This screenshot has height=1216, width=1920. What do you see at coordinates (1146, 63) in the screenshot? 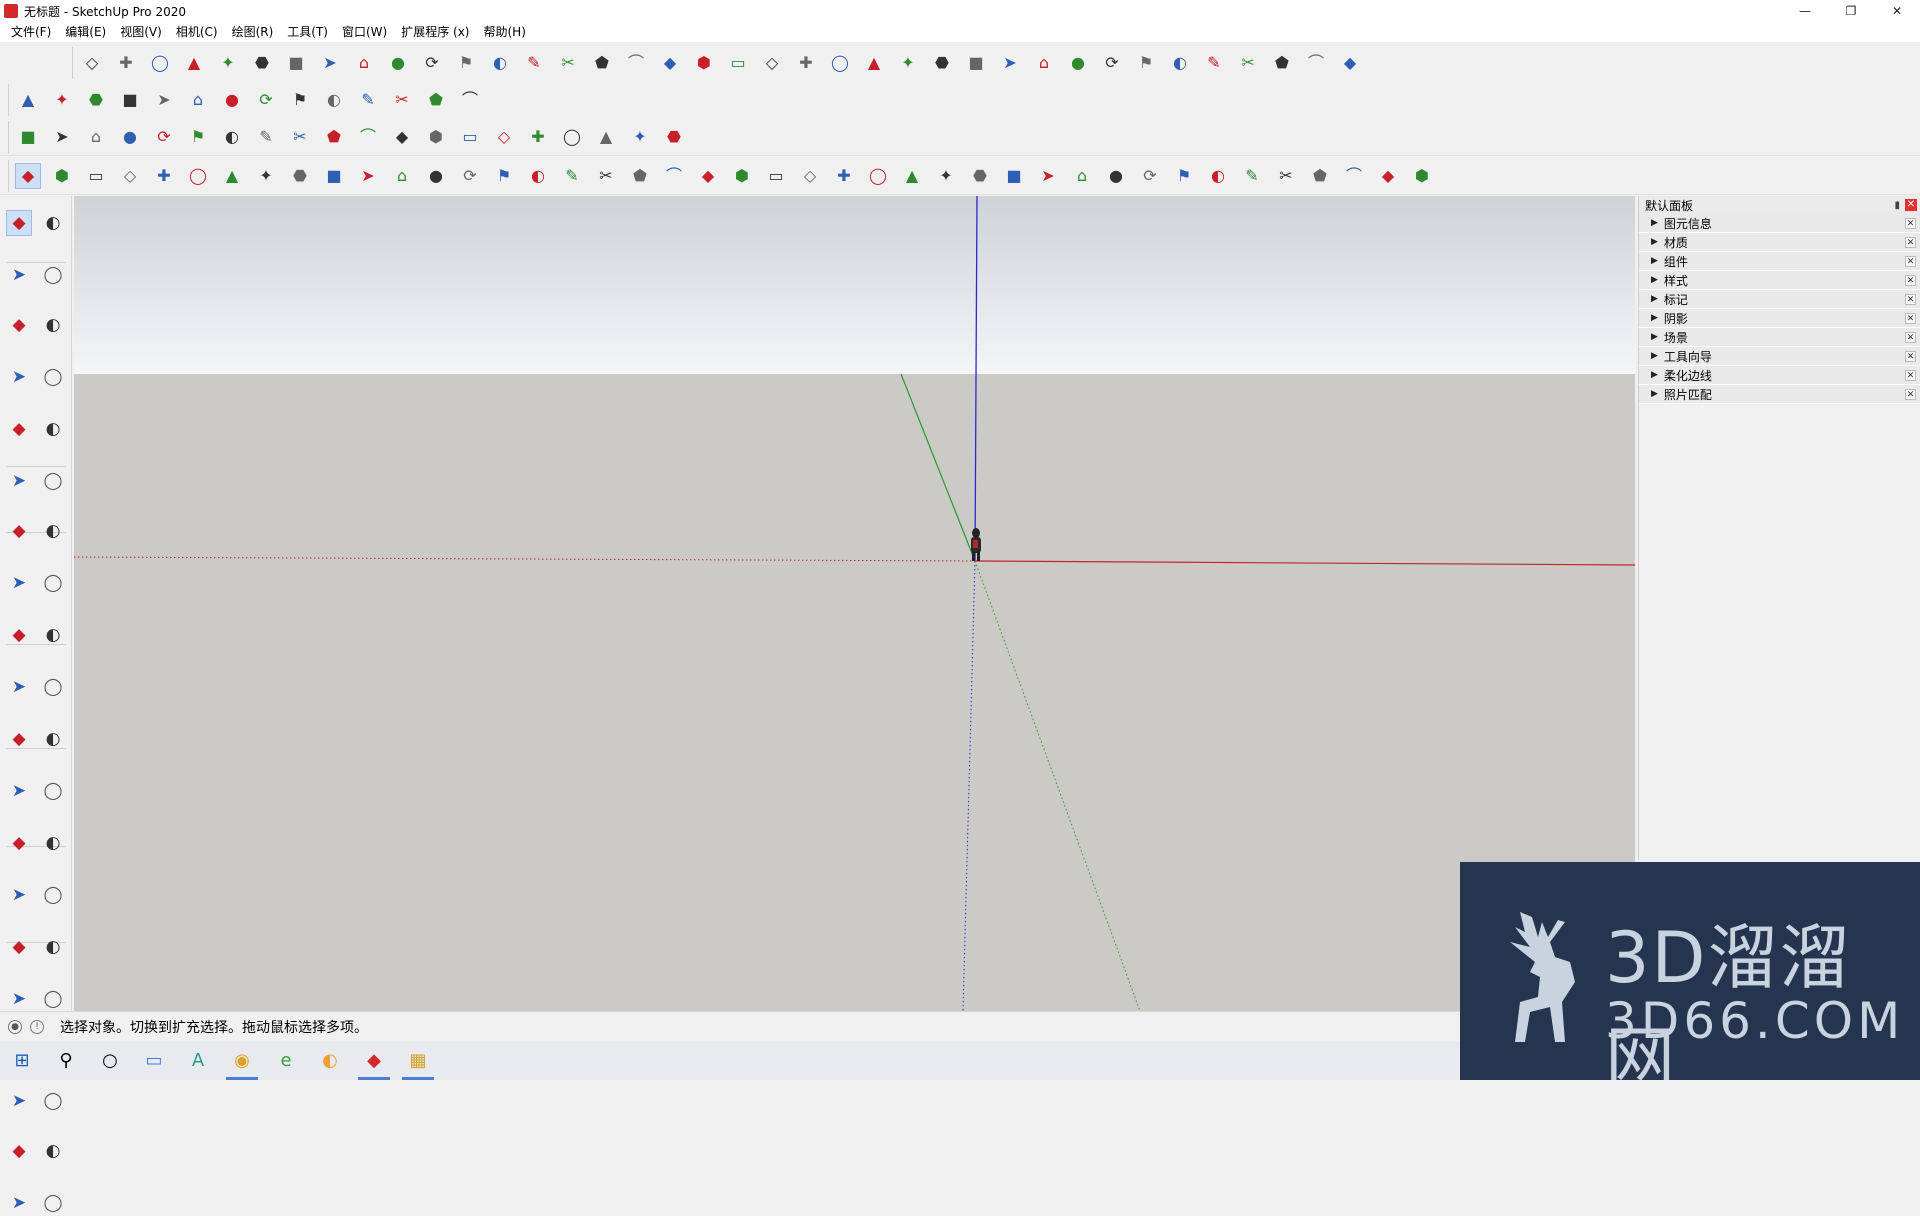
I see `array-icon: ⚑` at bounding box center [1146, 63].